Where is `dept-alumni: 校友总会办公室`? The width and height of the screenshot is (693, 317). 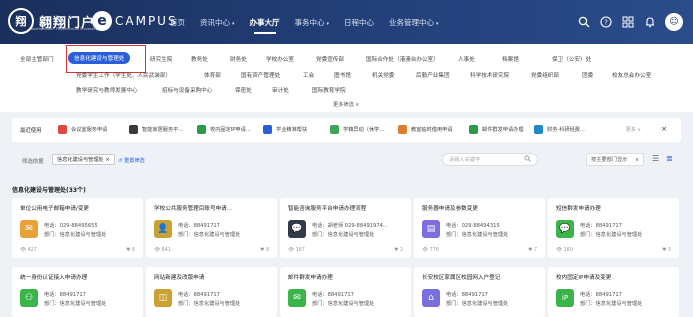
dept-alumni: 校友总会办公室 is located at coordinates (631, 75).